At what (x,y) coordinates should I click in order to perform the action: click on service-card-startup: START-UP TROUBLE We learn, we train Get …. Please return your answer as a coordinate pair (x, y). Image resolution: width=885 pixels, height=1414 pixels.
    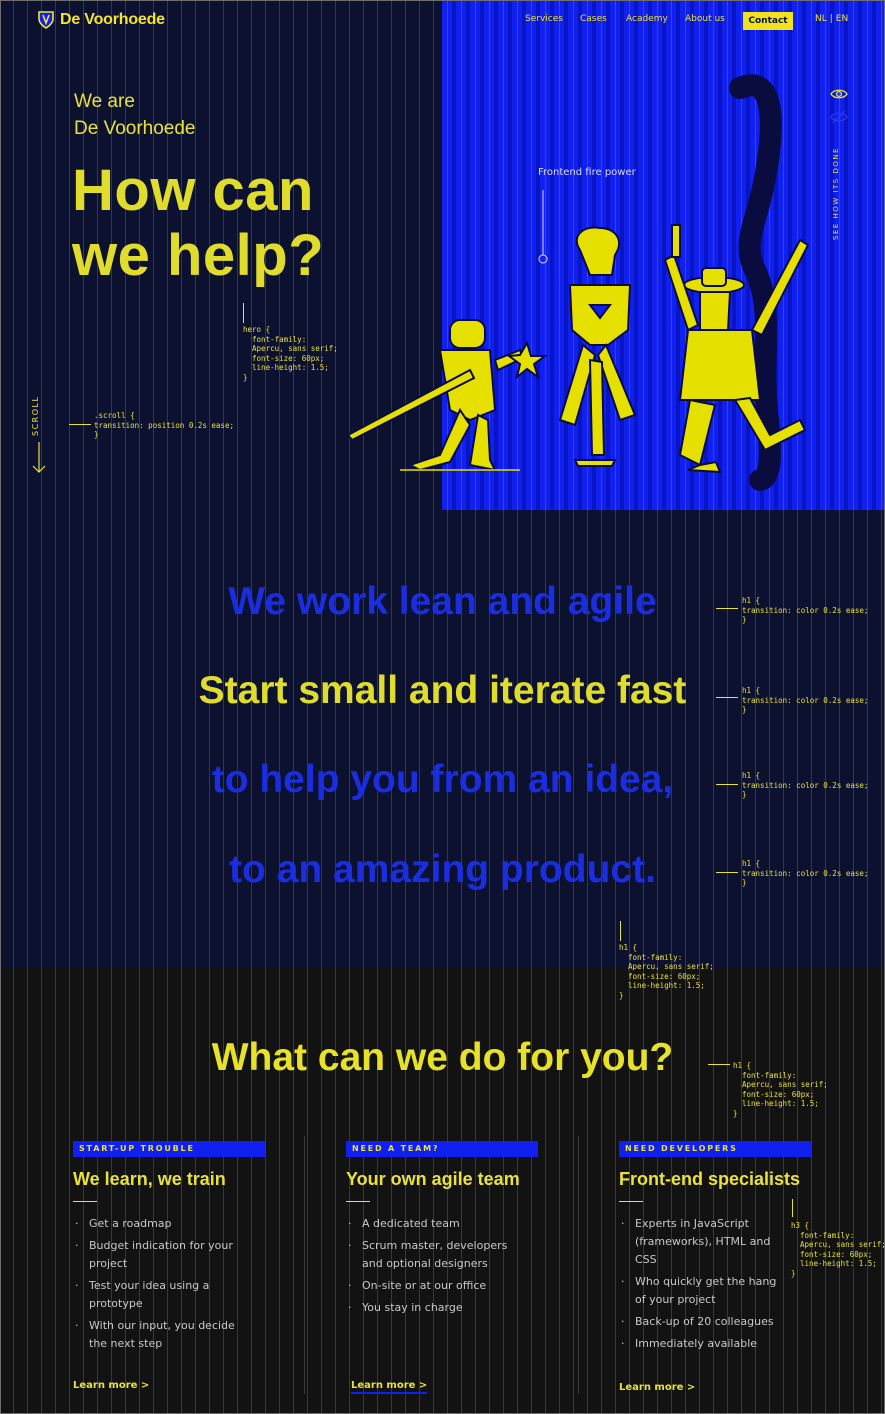
    Looking at the image, I should click on (185, 1246).